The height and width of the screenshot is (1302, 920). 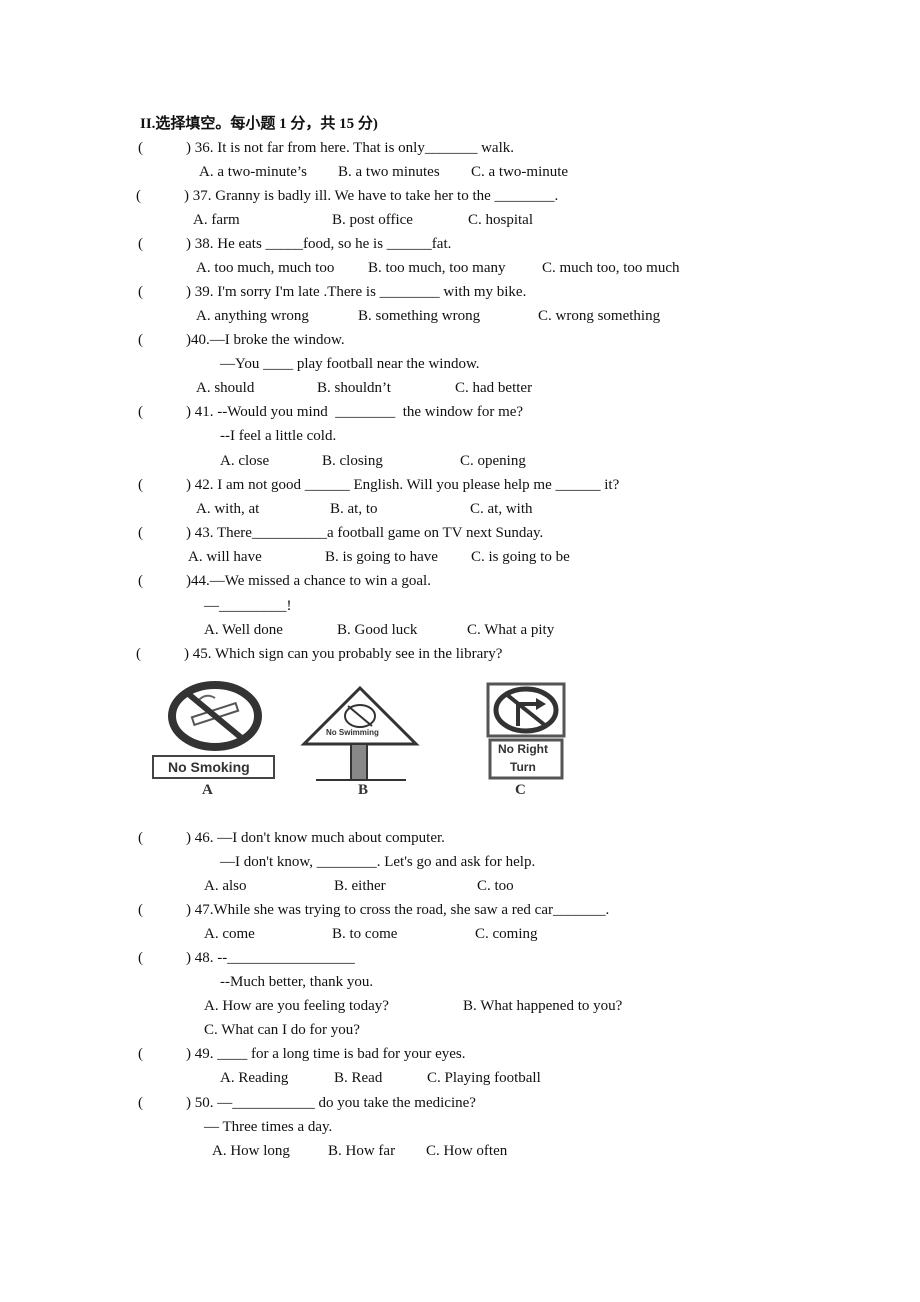 What do you see at coordinates (362, 1151) in the screenshot?
I see `question-50-option-b: B. How far` at bounding box center [362, 1151].